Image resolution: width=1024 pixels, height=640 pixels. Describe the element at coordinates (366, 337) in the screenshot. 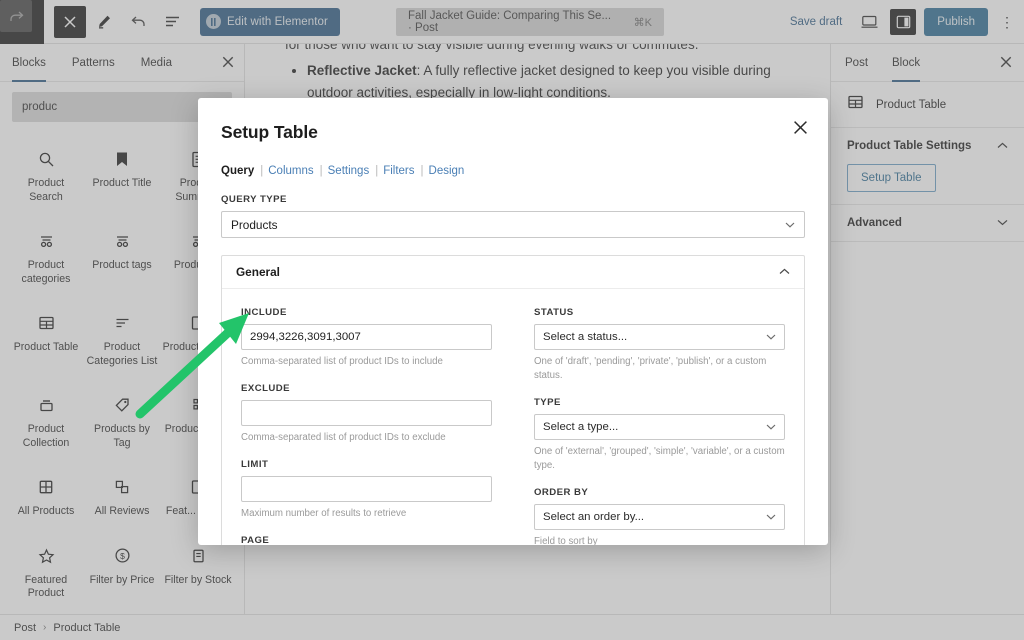

I see `include-input: 2994,3226,3091,3007` at that location.